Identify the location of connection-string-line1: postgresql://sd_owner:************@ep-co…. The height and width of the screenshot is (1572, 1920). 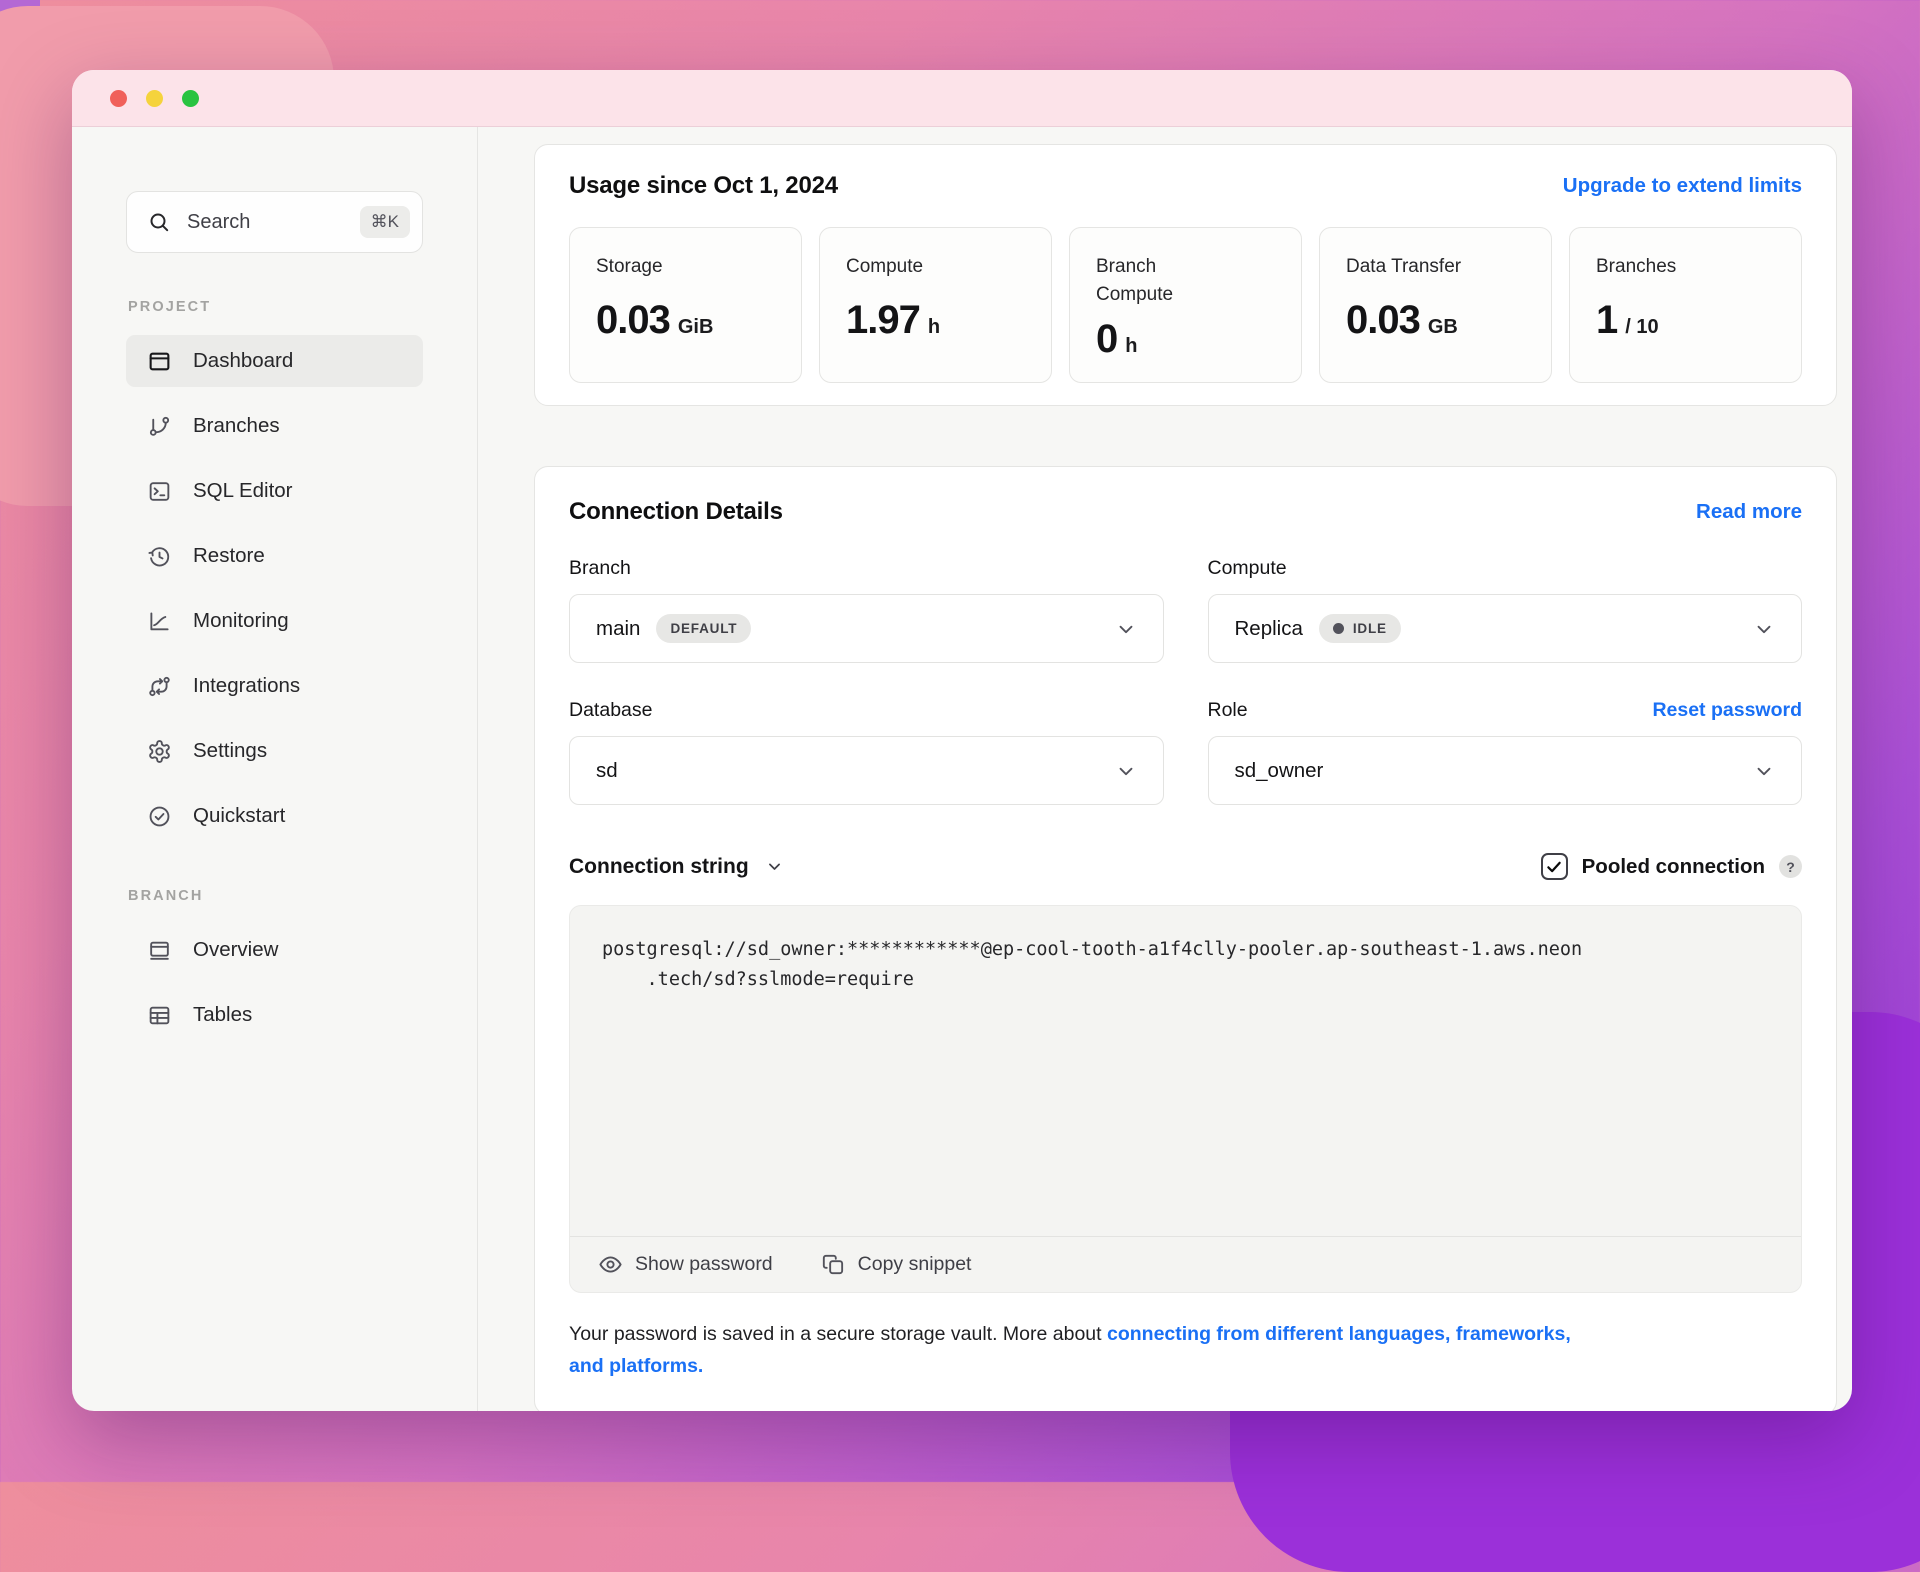
(1092, 950).